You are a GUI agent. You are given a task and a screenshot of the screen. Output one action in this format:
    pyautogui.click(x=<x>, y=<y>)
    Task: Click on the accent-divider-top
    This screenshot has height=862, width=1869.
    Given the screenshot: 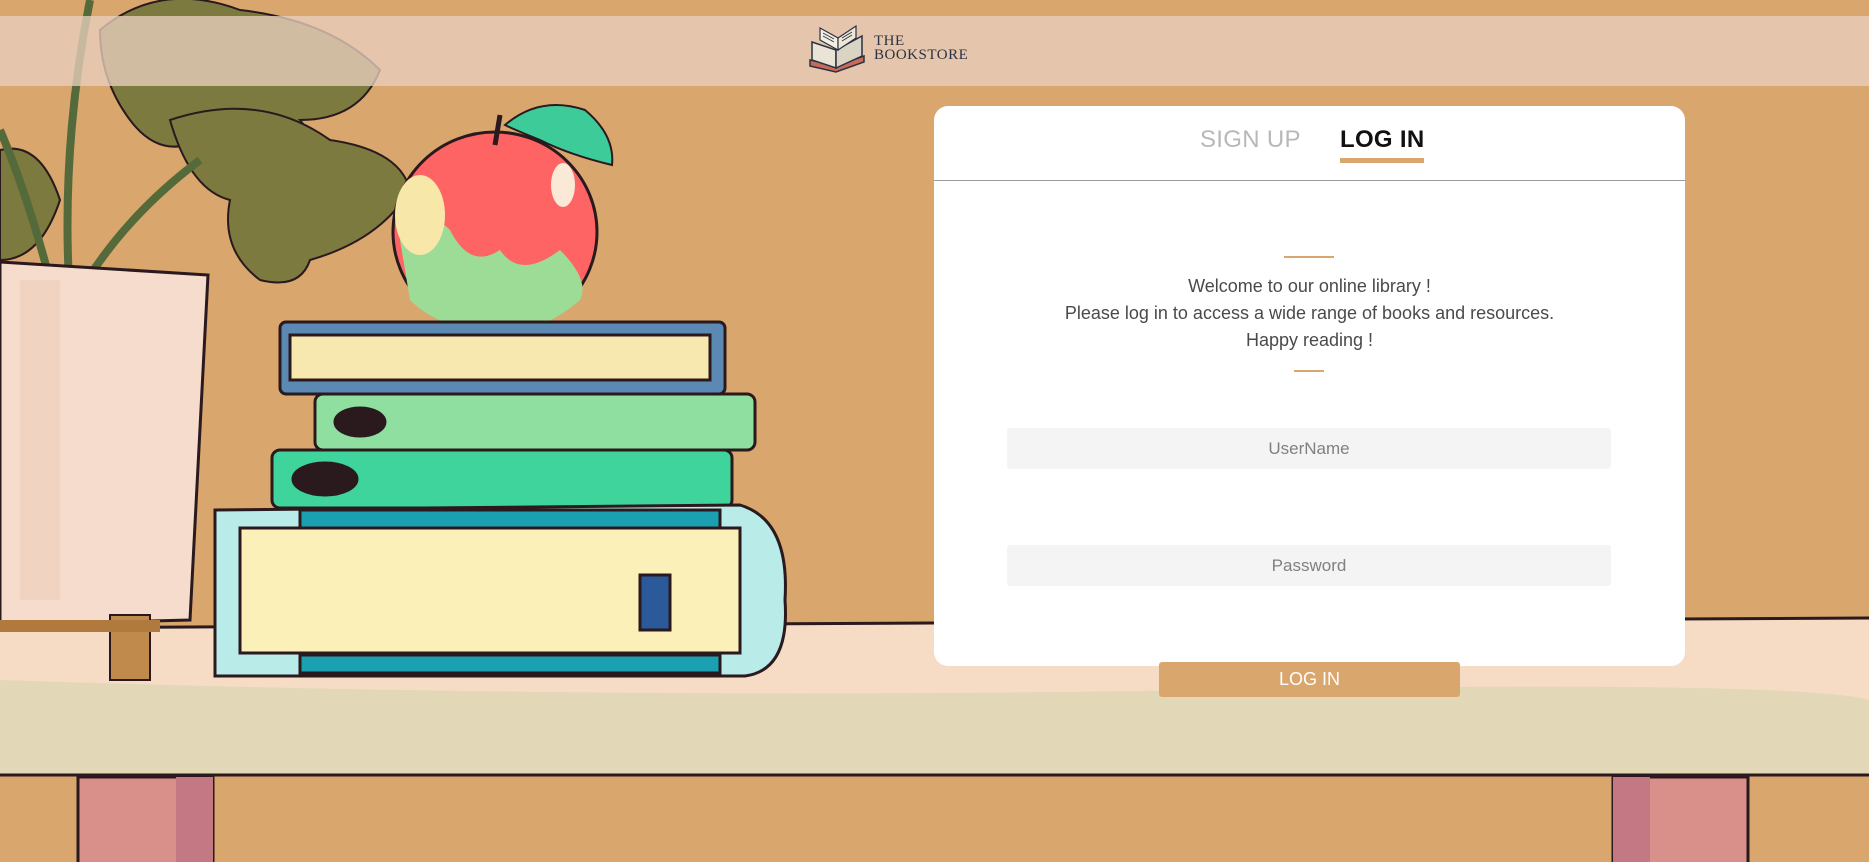 What is the action you would take?
    pyautogui.click(x=1309, y=257)
    